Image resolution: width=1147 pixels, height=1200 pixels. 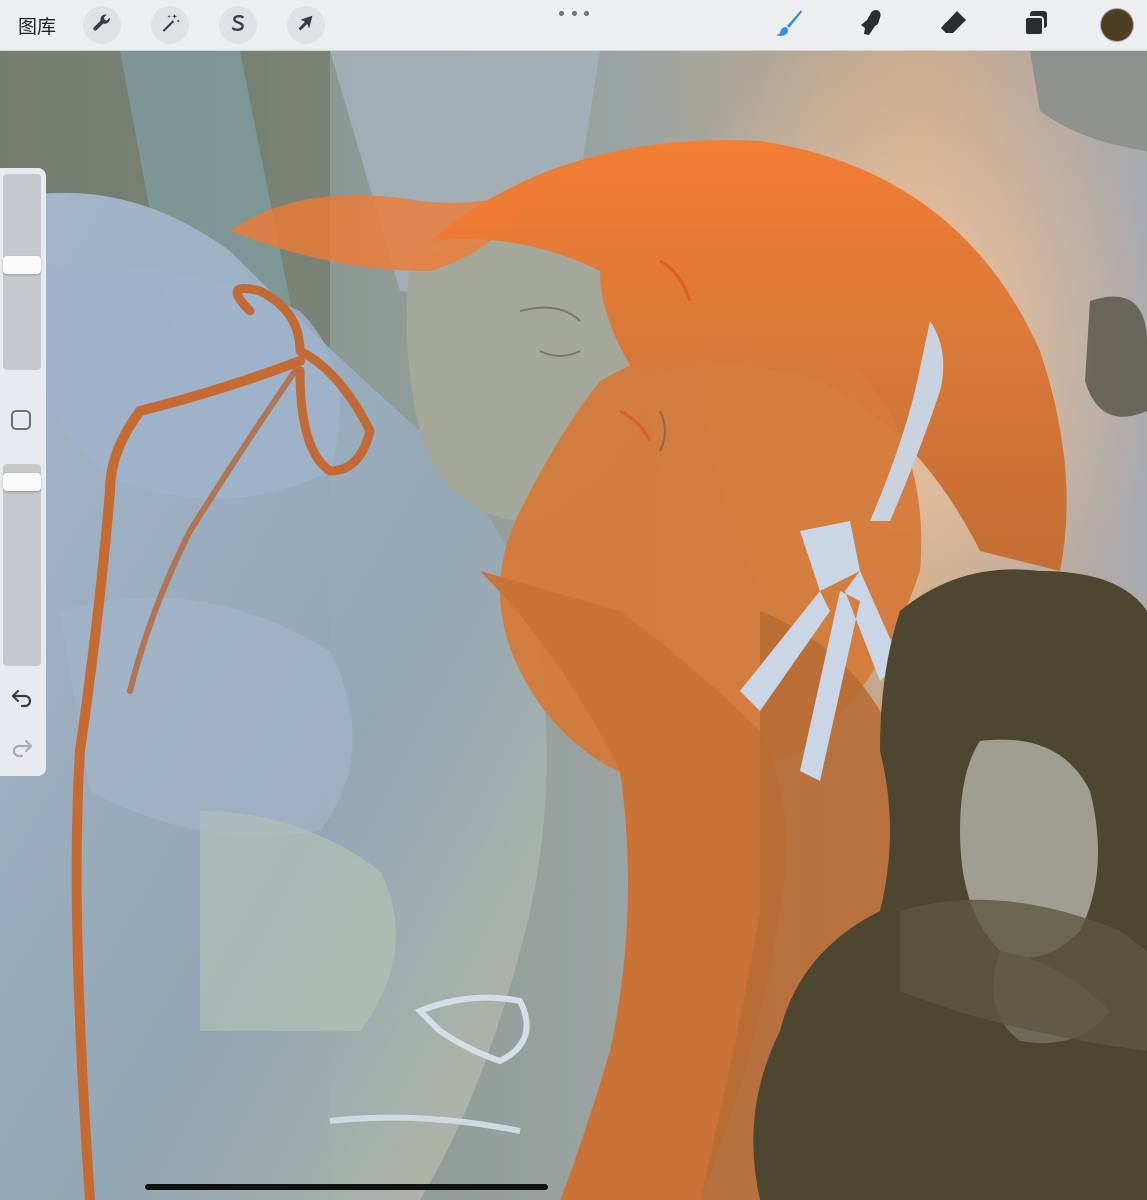 What do you see at coordinates (346, 1187) in the screenshot?
I see `home-indicator` at bounding box center [346, 1187].